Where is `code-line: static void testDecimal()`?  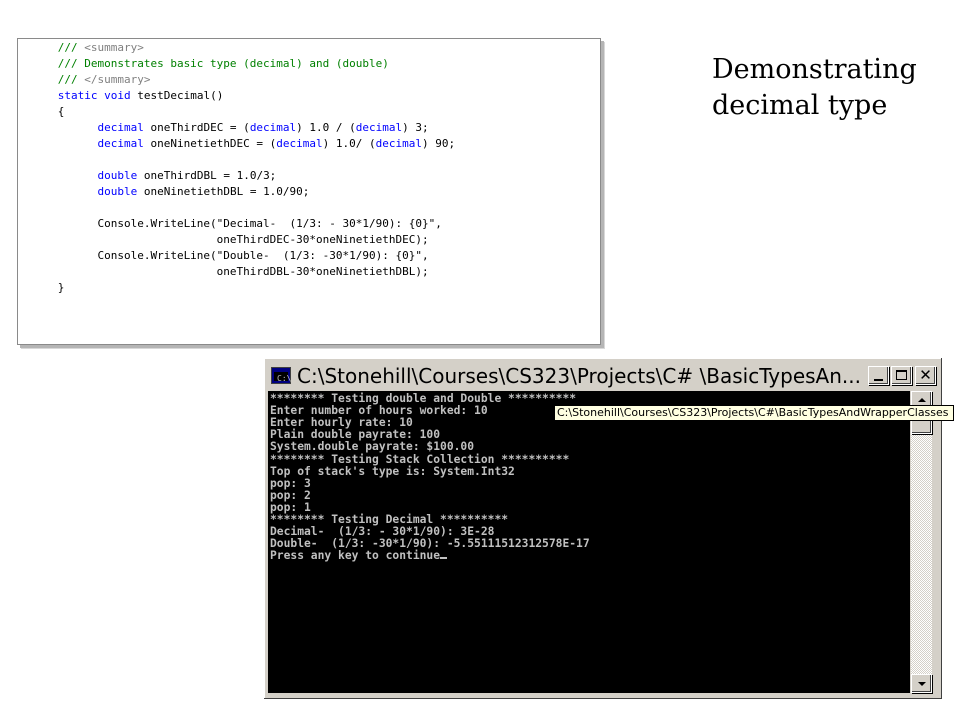
code-line: static void testDecimal() is located at coordinates (121, 96).